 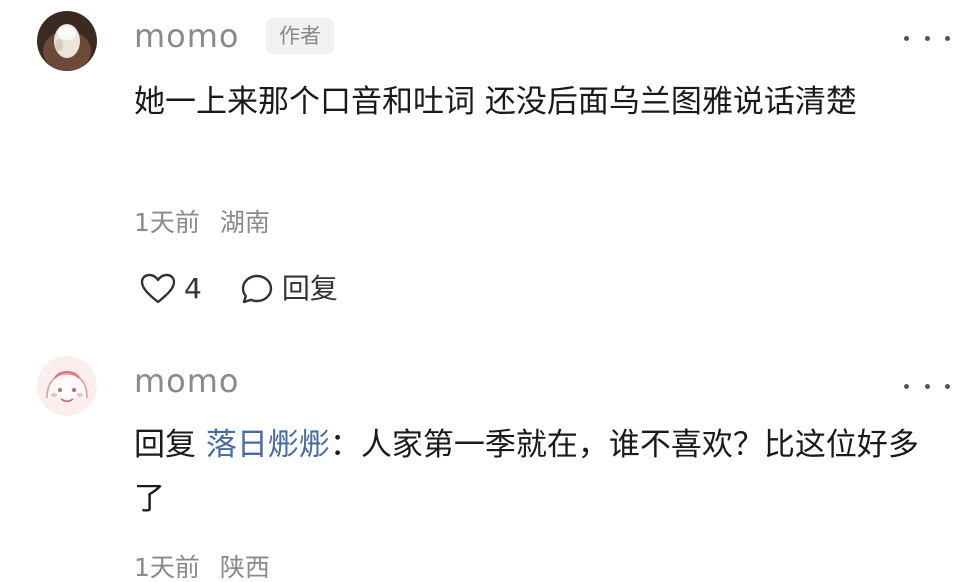 I want to click on comment-location: 湖南, so click(x=244, y=222).